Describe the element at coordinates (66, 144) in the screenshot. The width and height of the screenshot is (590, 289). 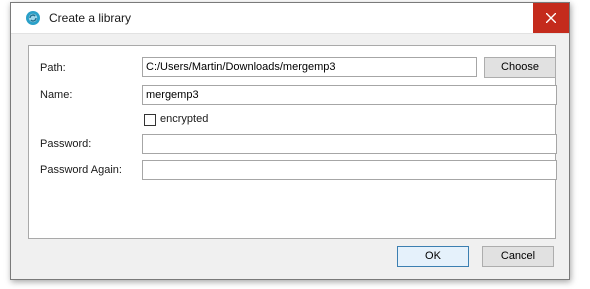
I see `password-label: Password:` at that location.